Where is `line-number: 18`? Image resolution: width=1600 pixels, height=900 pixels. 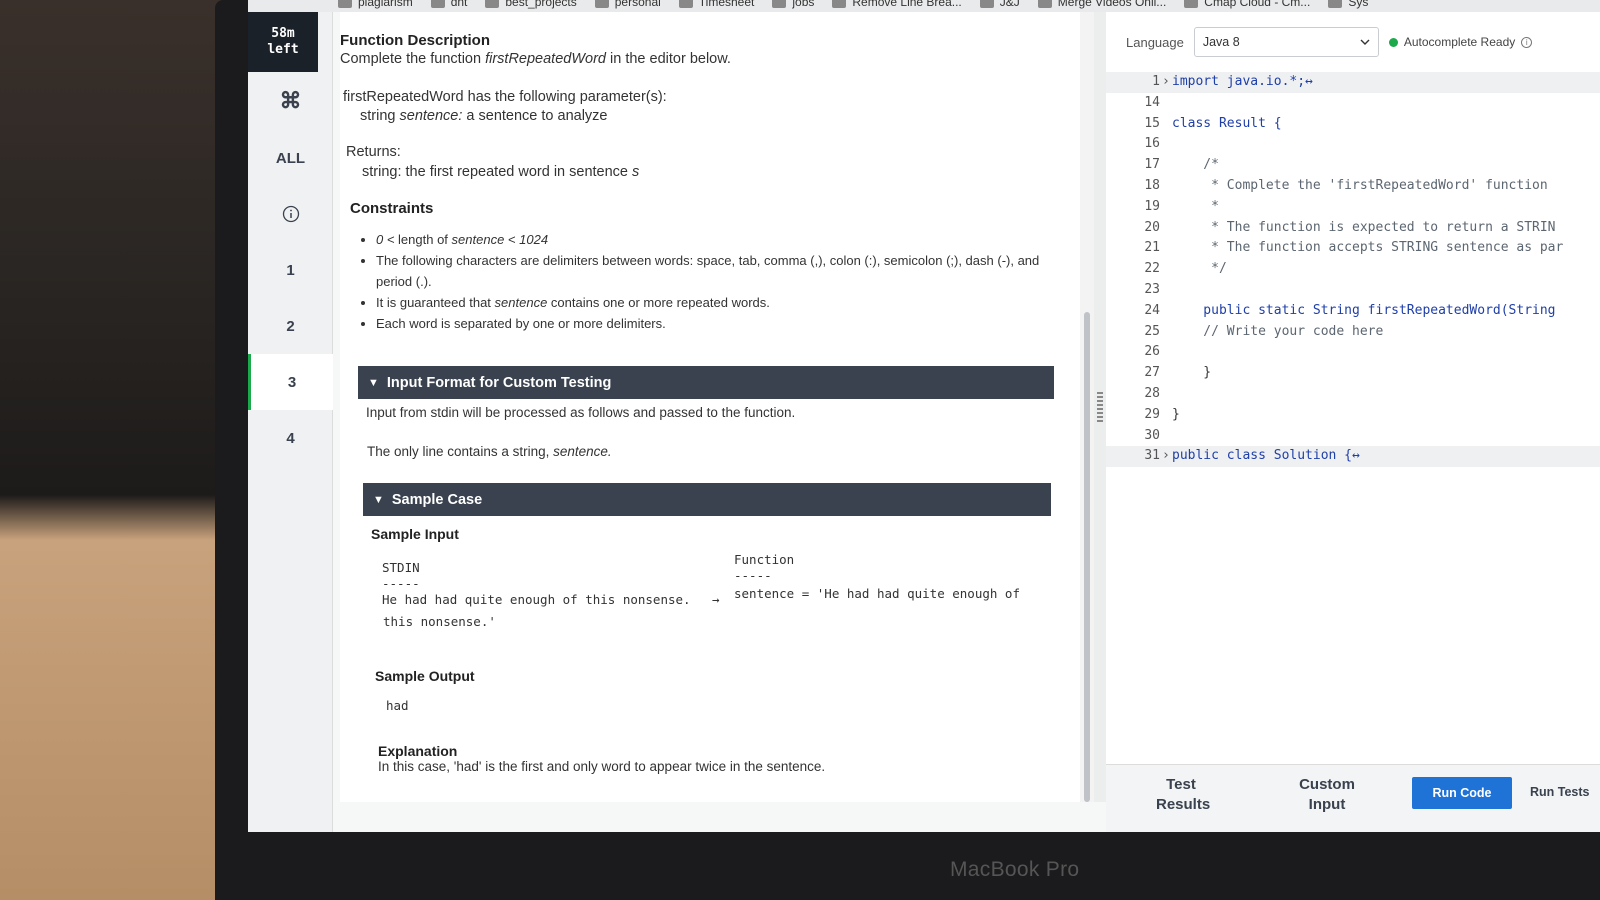 line-number: 18 is located at coordinates (1152, 185).